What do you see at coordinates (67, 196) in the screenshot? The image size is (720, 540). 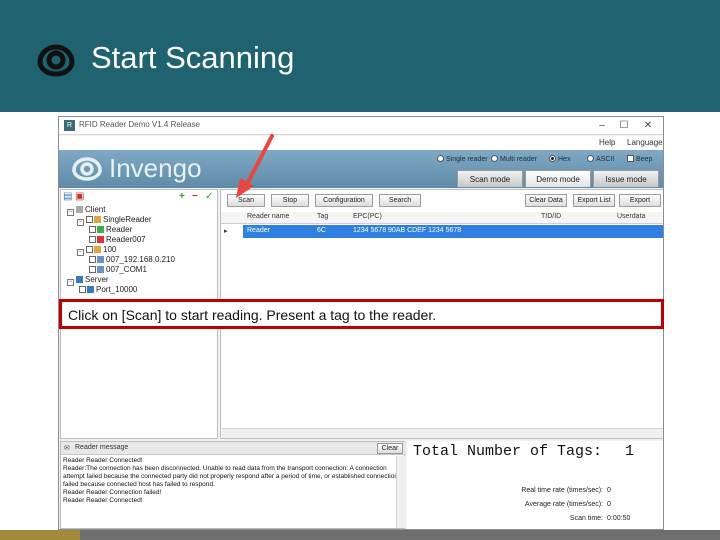 I see `reader-list-icon: ▤` at bounding box center [67, 196].